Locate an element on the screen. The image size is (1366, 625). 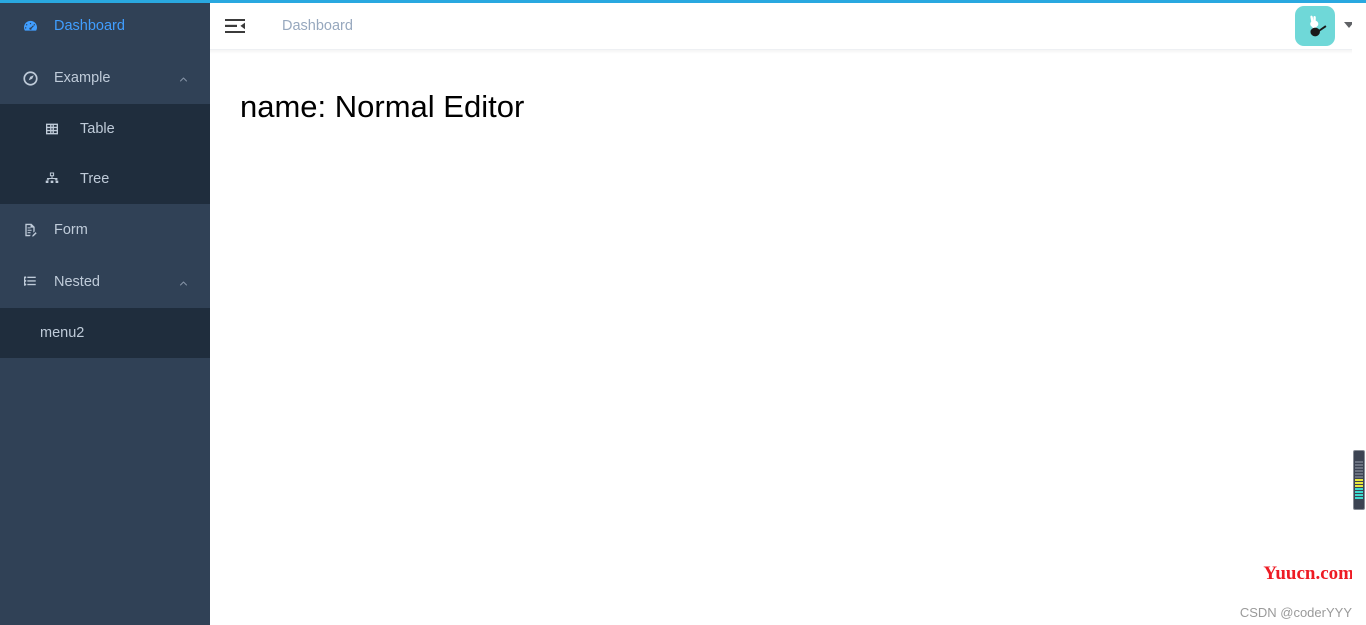
top-header: Dashboard is located at coordinates (788, 26).